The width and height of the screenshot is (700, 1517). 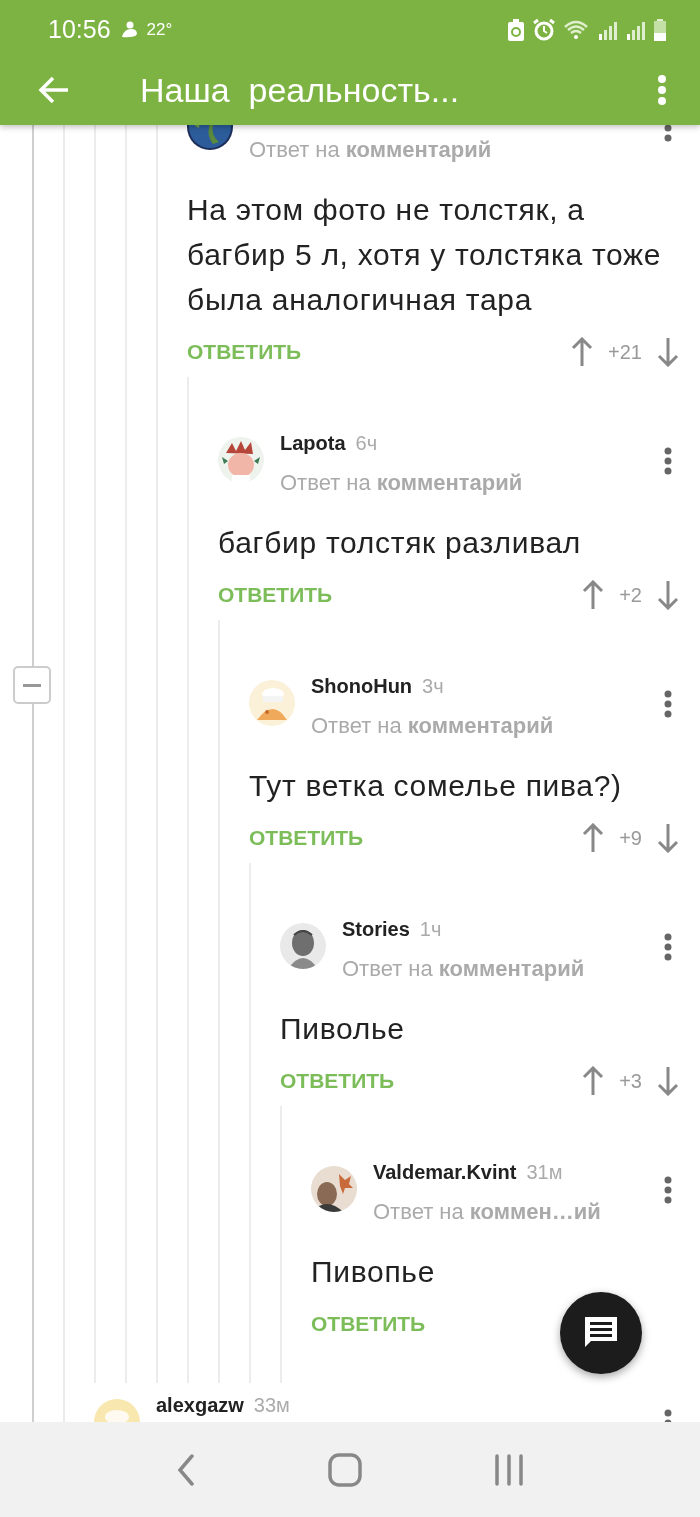 I want to click on back-arrow-icon, so click(x=54, y=90).